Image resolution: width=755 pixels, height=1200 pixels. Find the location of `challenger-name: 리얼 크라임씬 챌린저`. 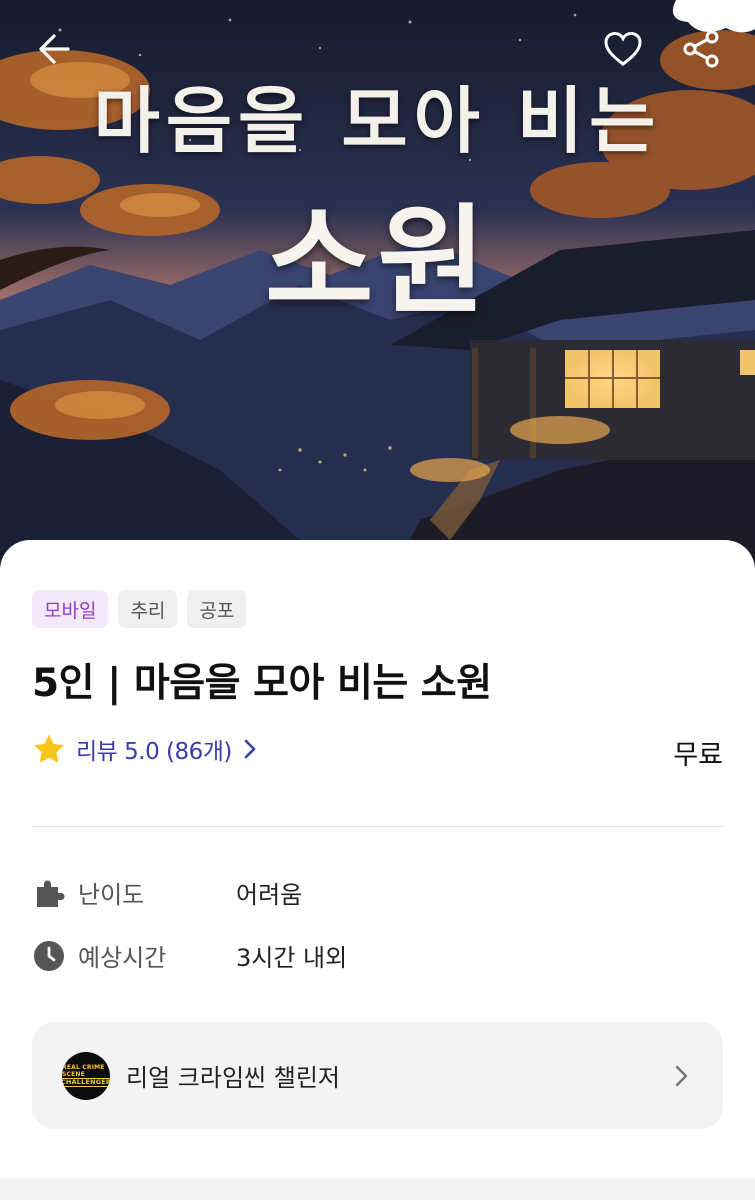

challenger-name: 리얼 크라임씬 챌린저 is located at coordinates (233, 1078).